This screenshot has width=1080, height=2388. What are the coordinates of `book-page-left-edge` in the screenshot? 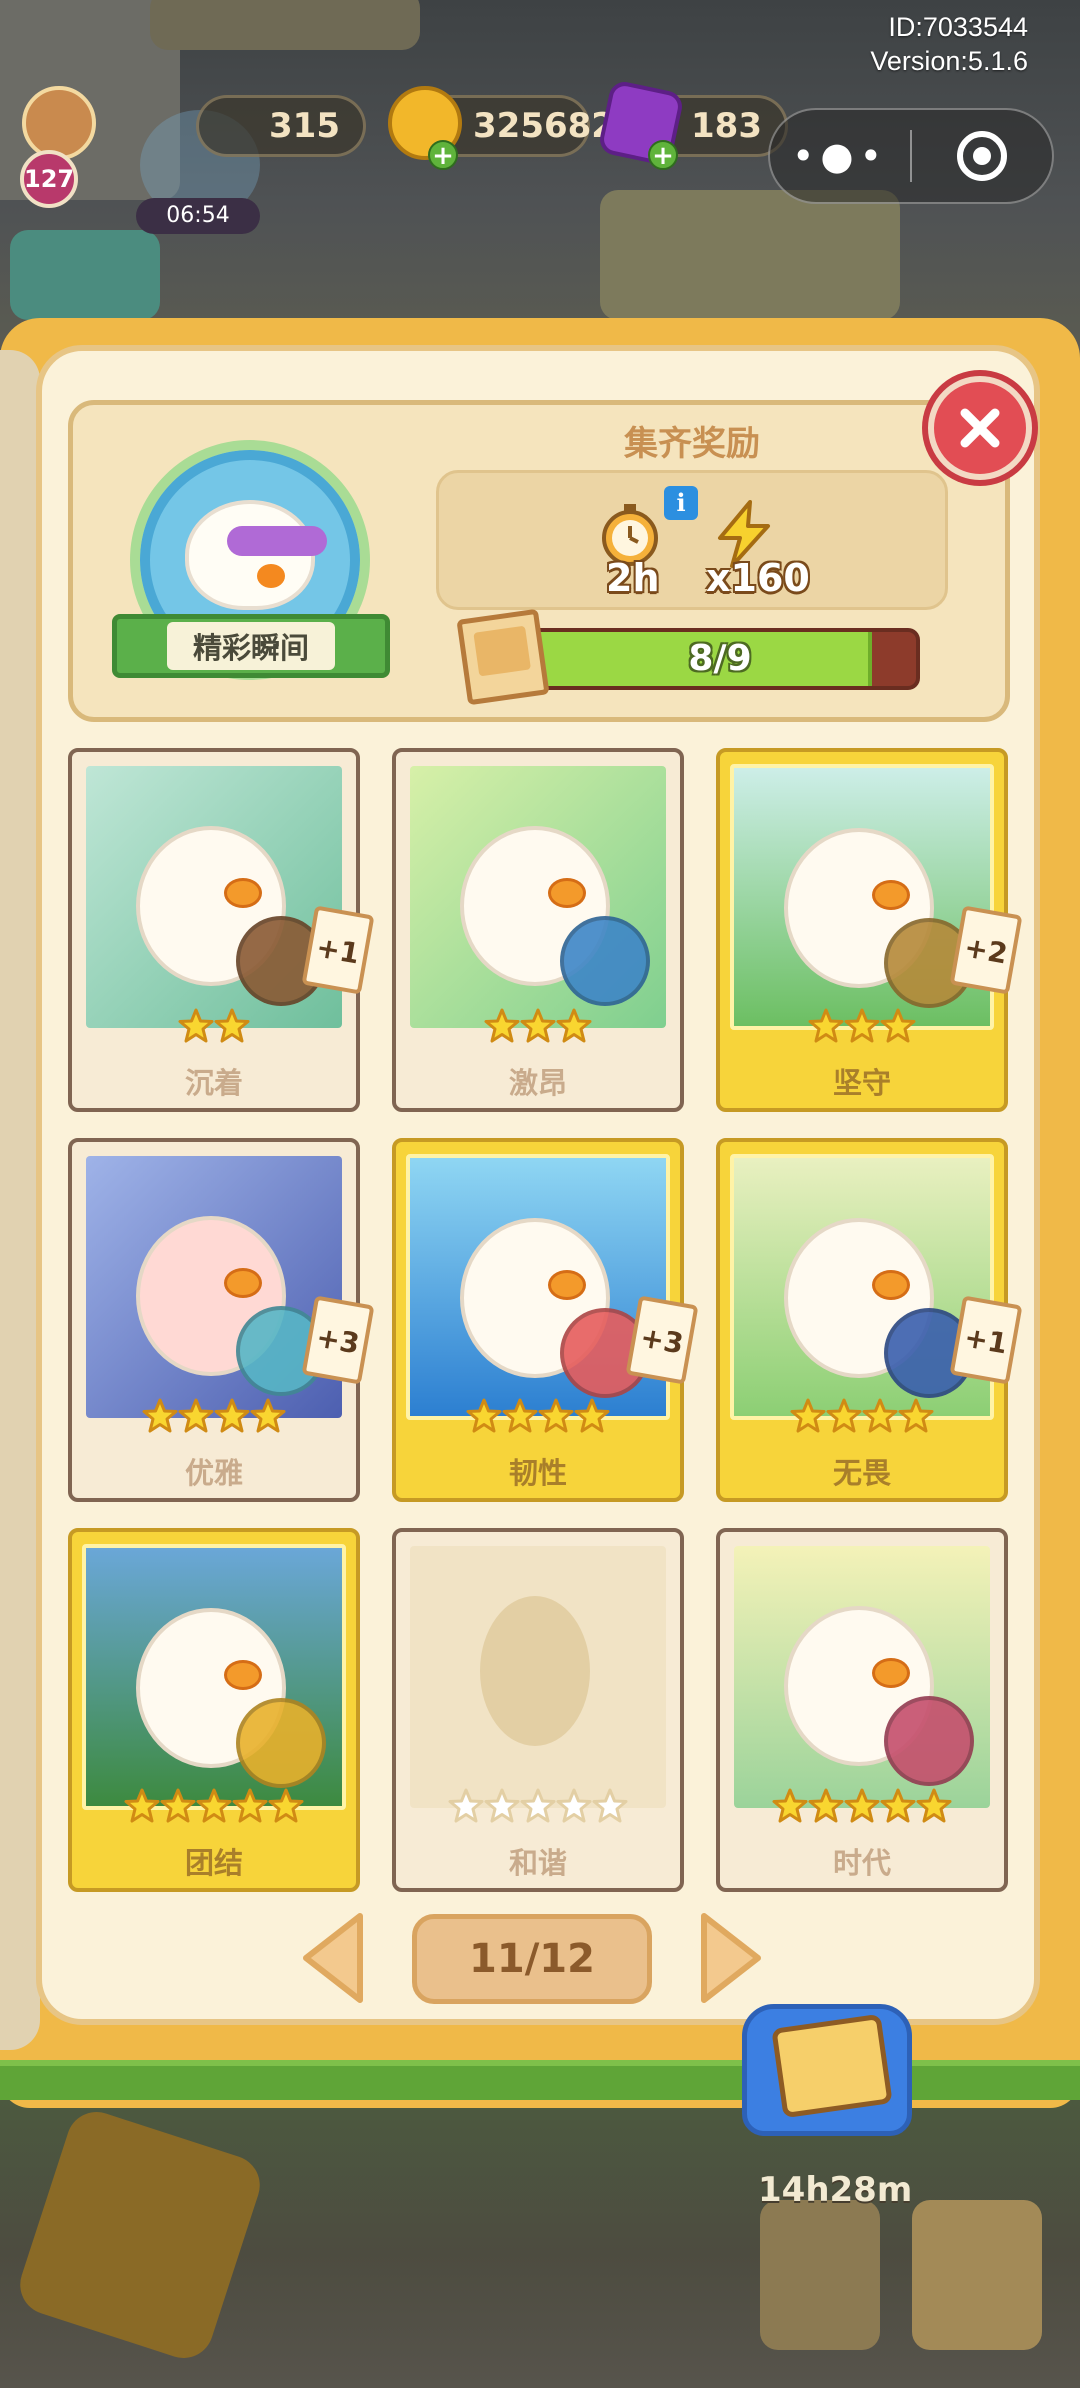 It's located at (20, 1200).